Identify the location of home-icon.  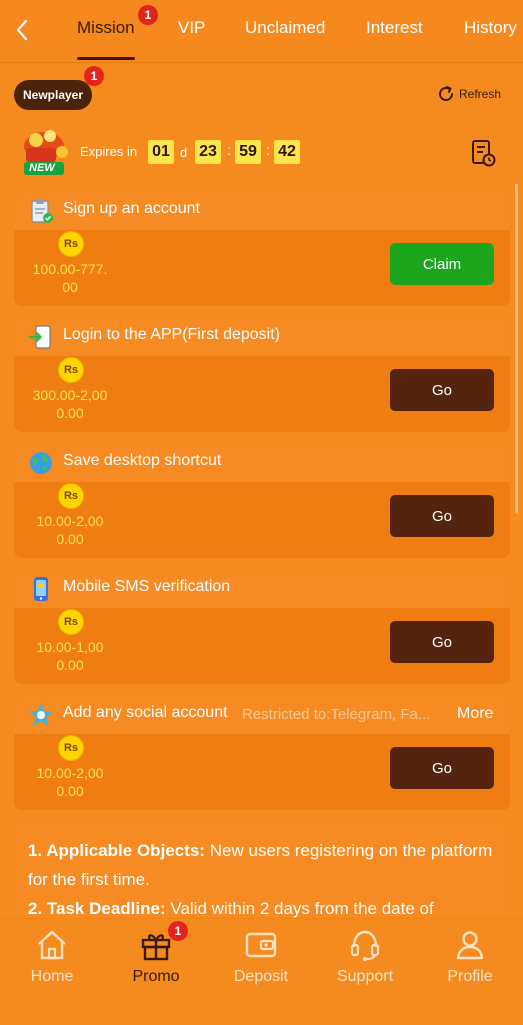
(52, 945).